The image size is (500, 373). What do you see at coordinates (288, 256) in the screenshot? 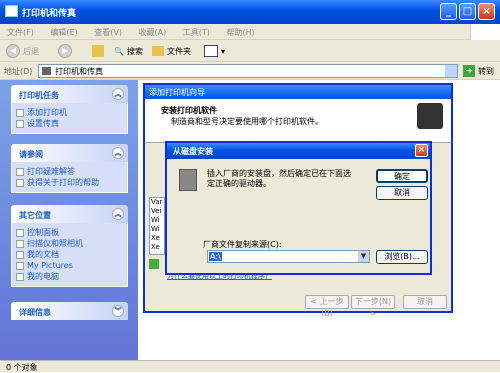
I see `source-combobox: A:\ ▼` at bounding box center [288, 256].